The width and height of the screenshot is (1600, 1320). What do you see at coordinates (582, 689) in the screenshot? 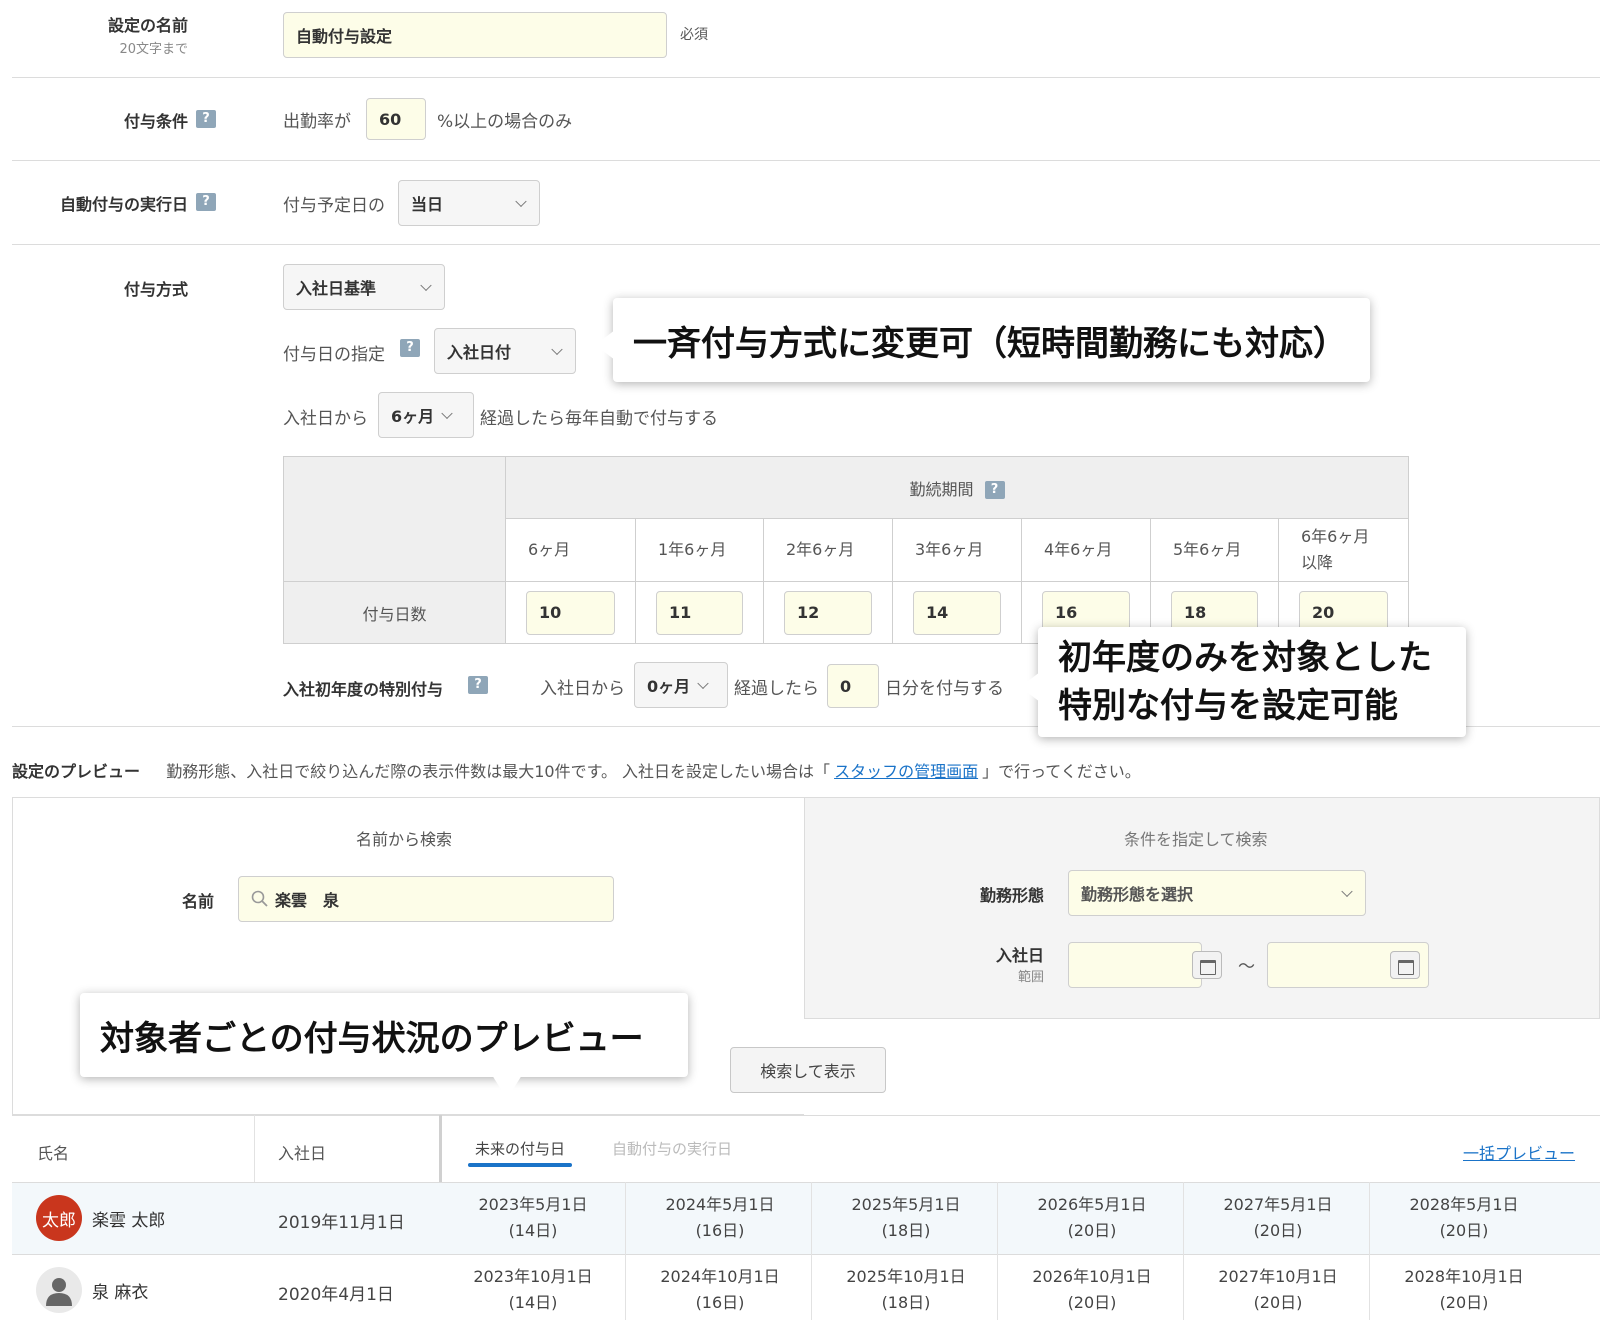
I see `special-prefix: 入社日から` at bounding box center [582, 689].